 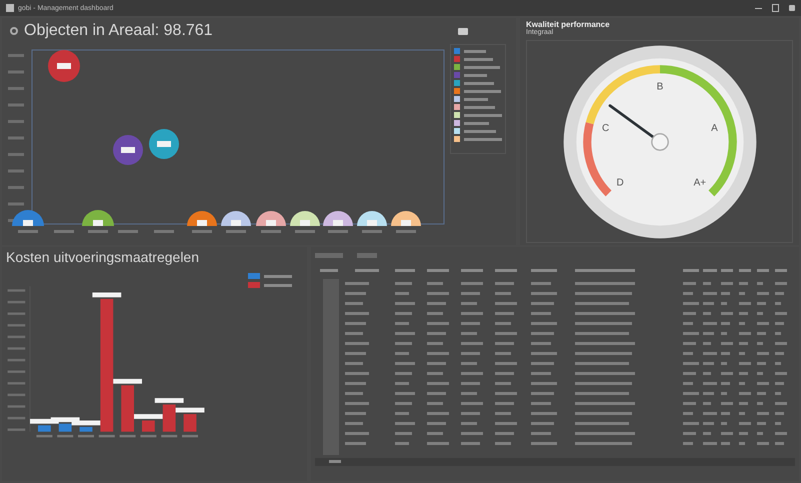 I want to click on gauge-label: A+, so click(x=699, y=182).